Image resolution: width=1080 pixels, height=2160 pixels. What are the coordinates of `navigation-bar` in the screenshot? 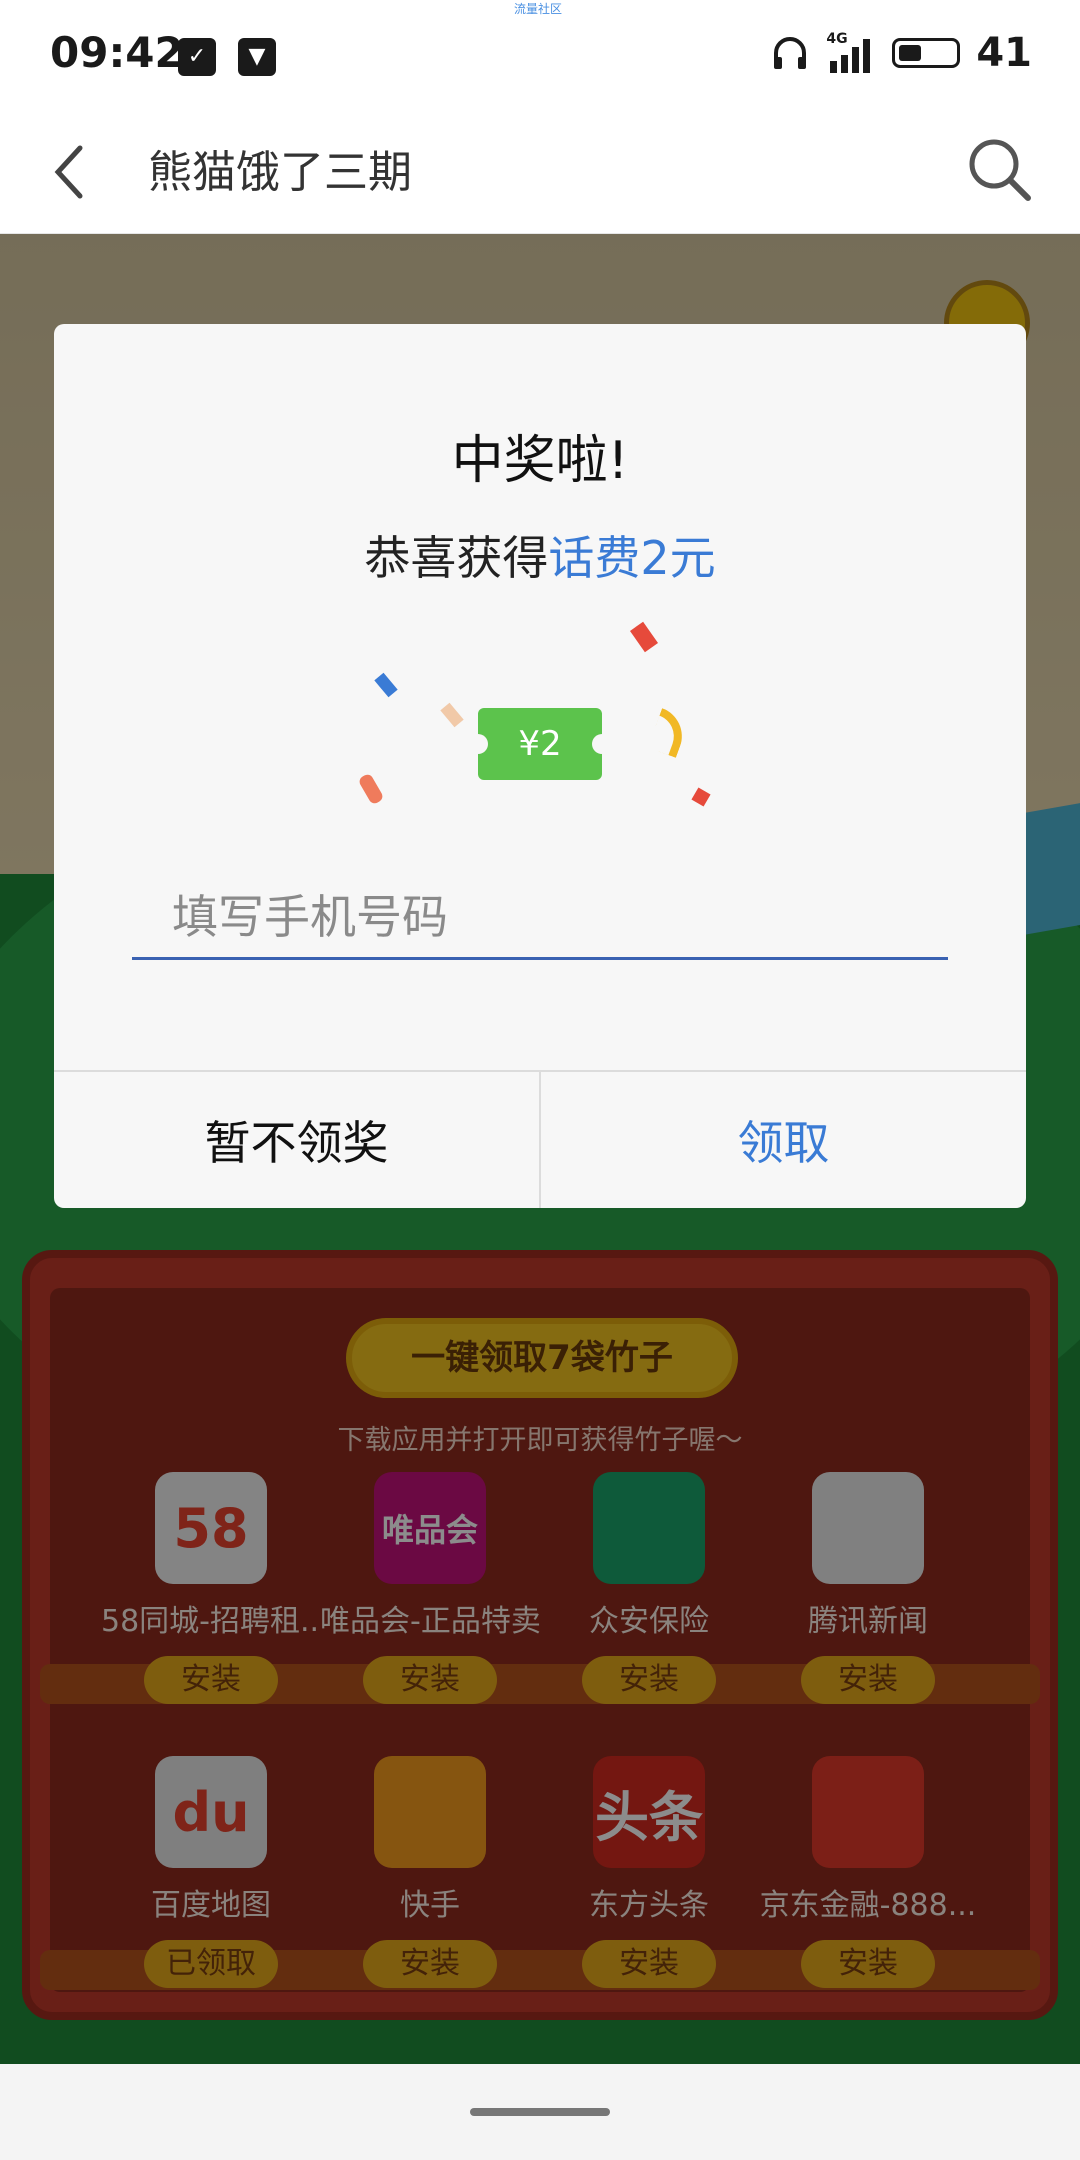 It's located at (540, 2112).